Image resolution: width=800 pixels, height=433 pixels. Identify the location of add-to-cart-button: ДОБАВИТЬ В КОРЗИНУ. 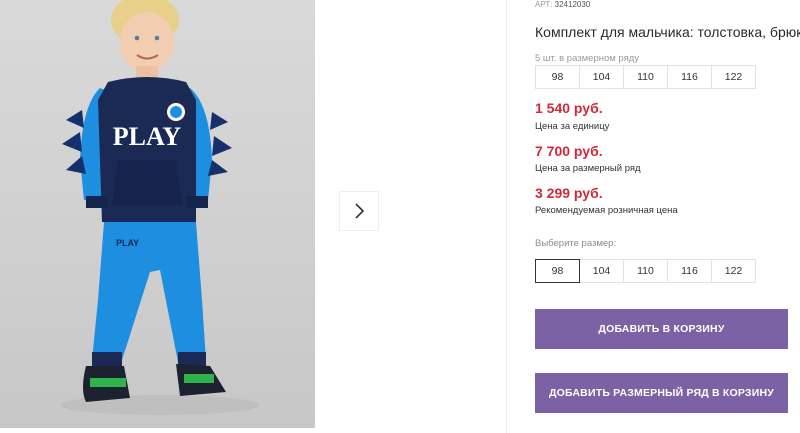
(661, 329).